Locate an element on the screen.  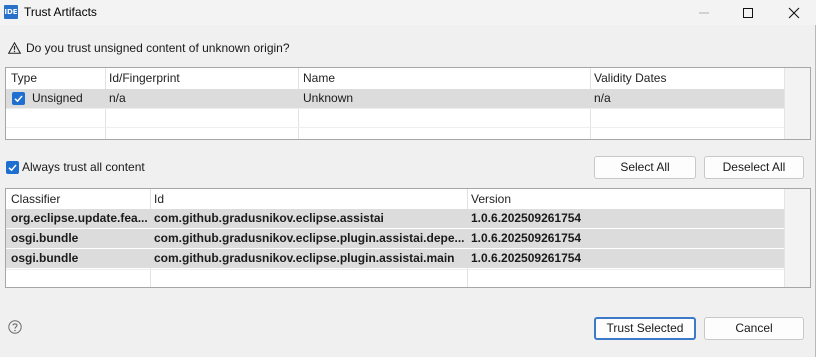
header-type: Type is located at coordinates (24, 78).